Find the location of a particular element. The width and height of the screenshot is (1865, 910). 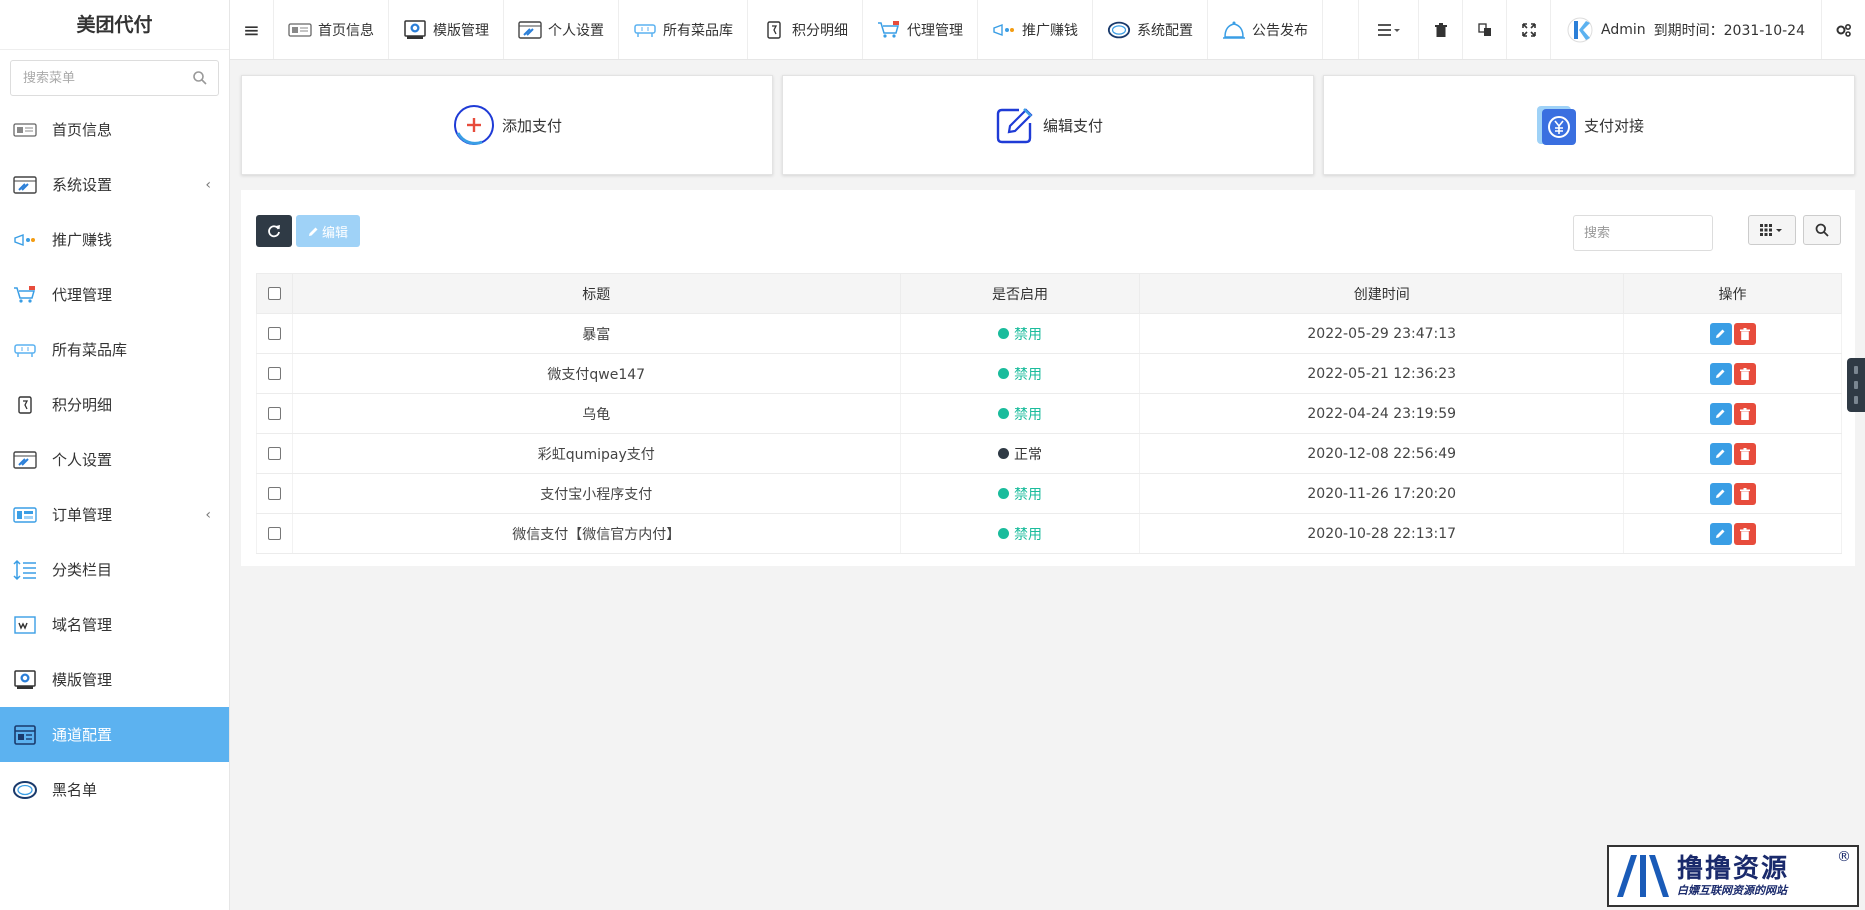

top-tab-2: 个人设置 is located at coordinates (561, 29).